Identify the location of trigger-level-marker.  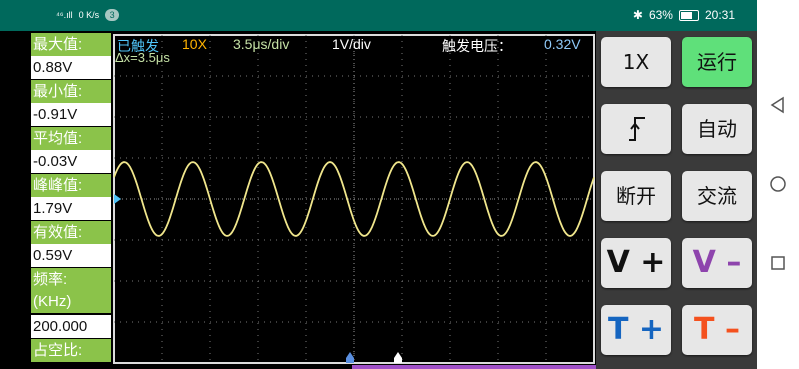
(117, 199).